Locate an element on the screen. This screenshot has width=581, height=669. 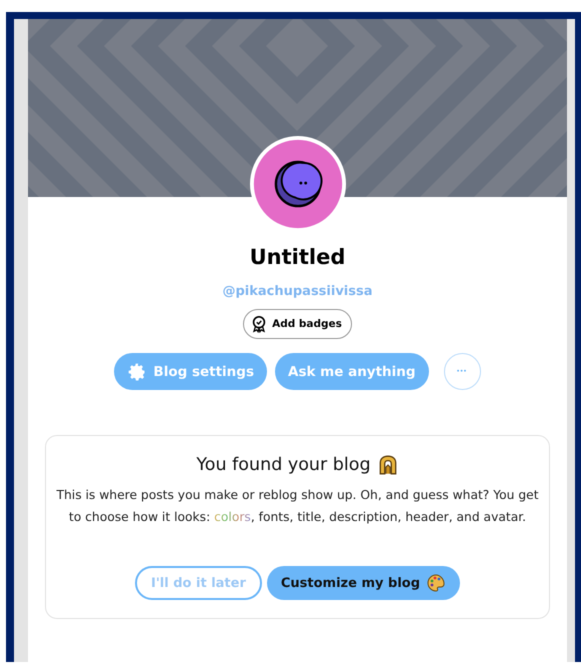
blog-settings-button: Blog settings is located at coordinates (190, 371).